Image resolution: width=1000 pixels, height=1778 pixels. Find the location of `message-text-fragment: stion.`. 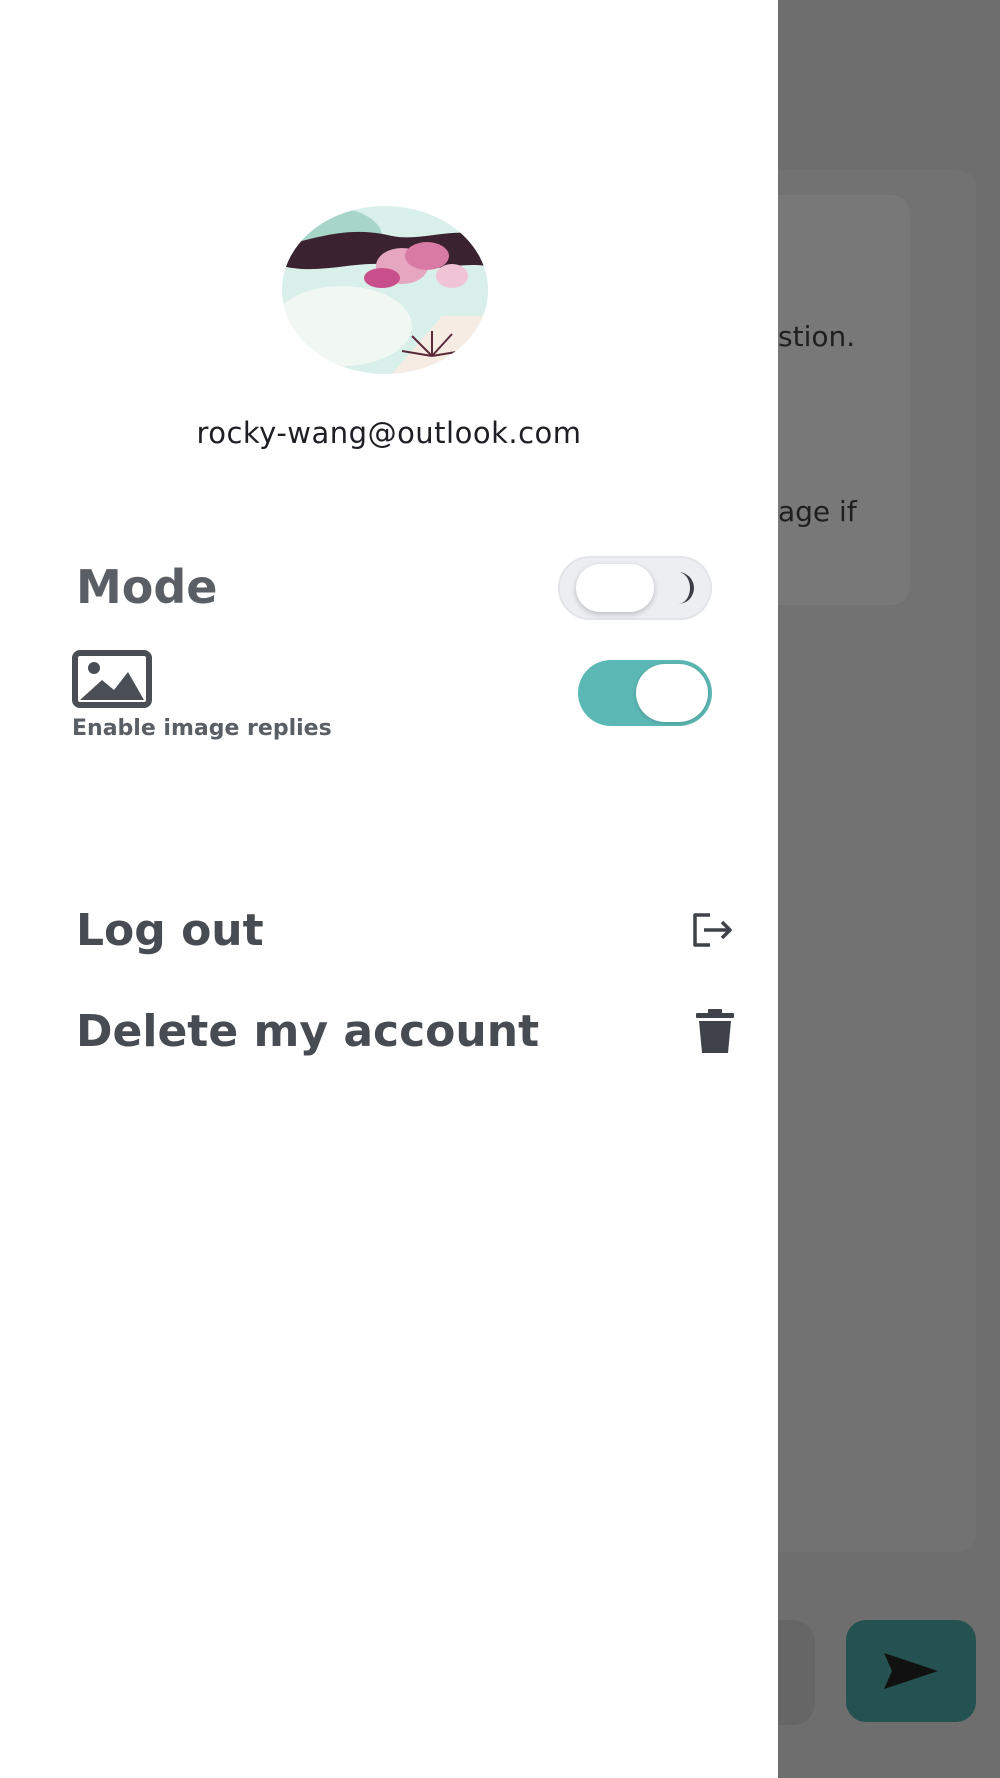

message-text-fragment: stion. is located at coordinates (817, 336).